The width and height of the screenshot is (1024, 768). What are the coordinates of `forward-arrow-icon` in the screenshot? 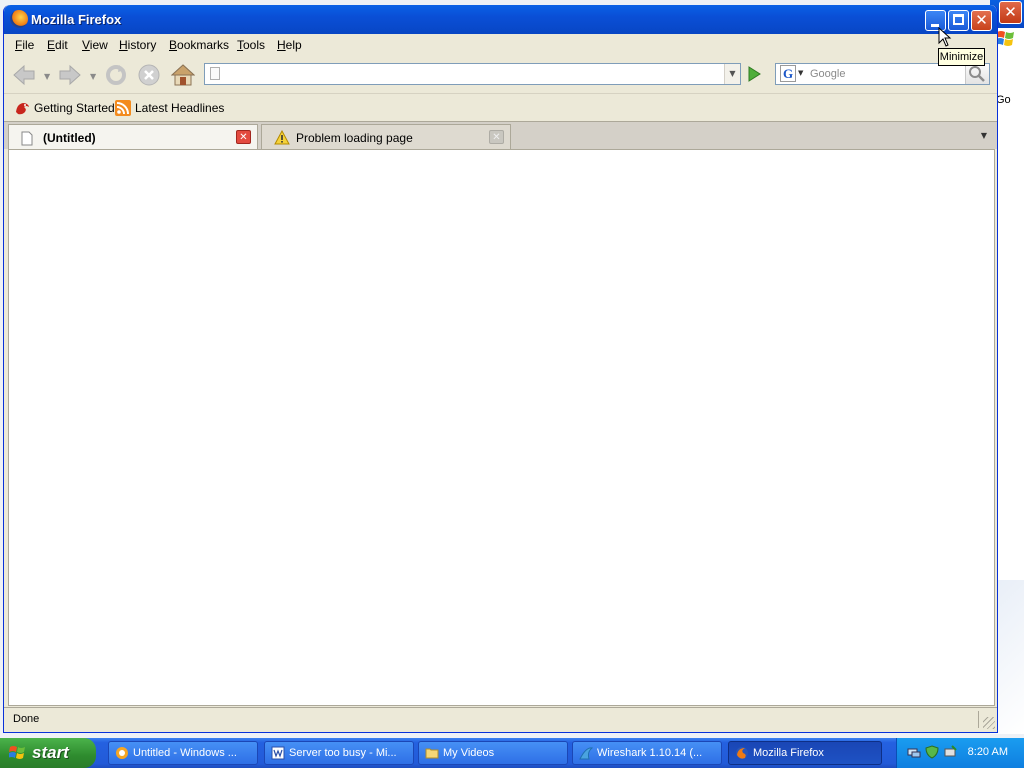 It's located at (70, 75).